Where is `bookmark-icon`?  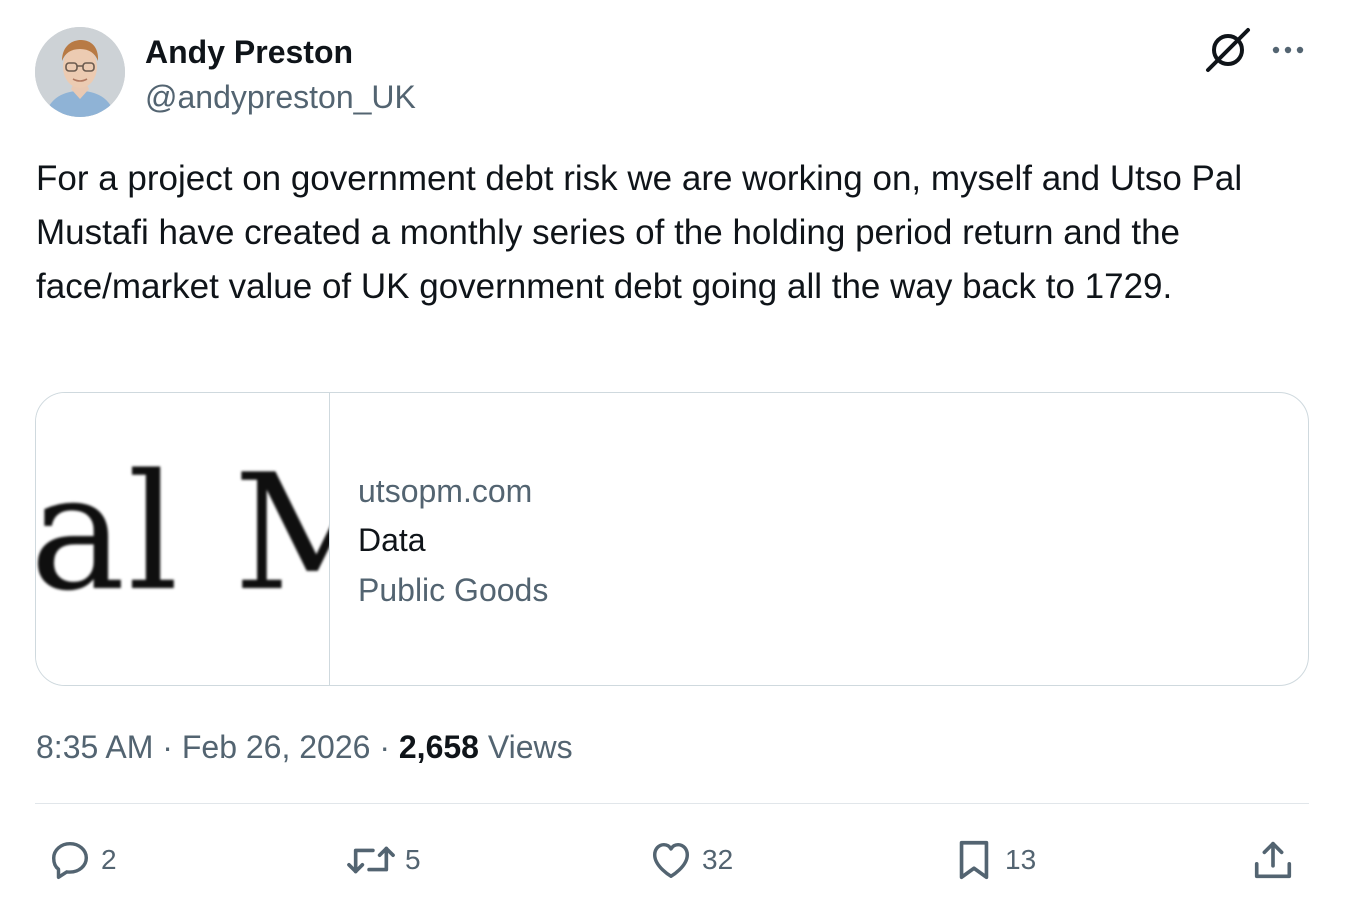 bookmark-icon is located at coordinates (974, 860).